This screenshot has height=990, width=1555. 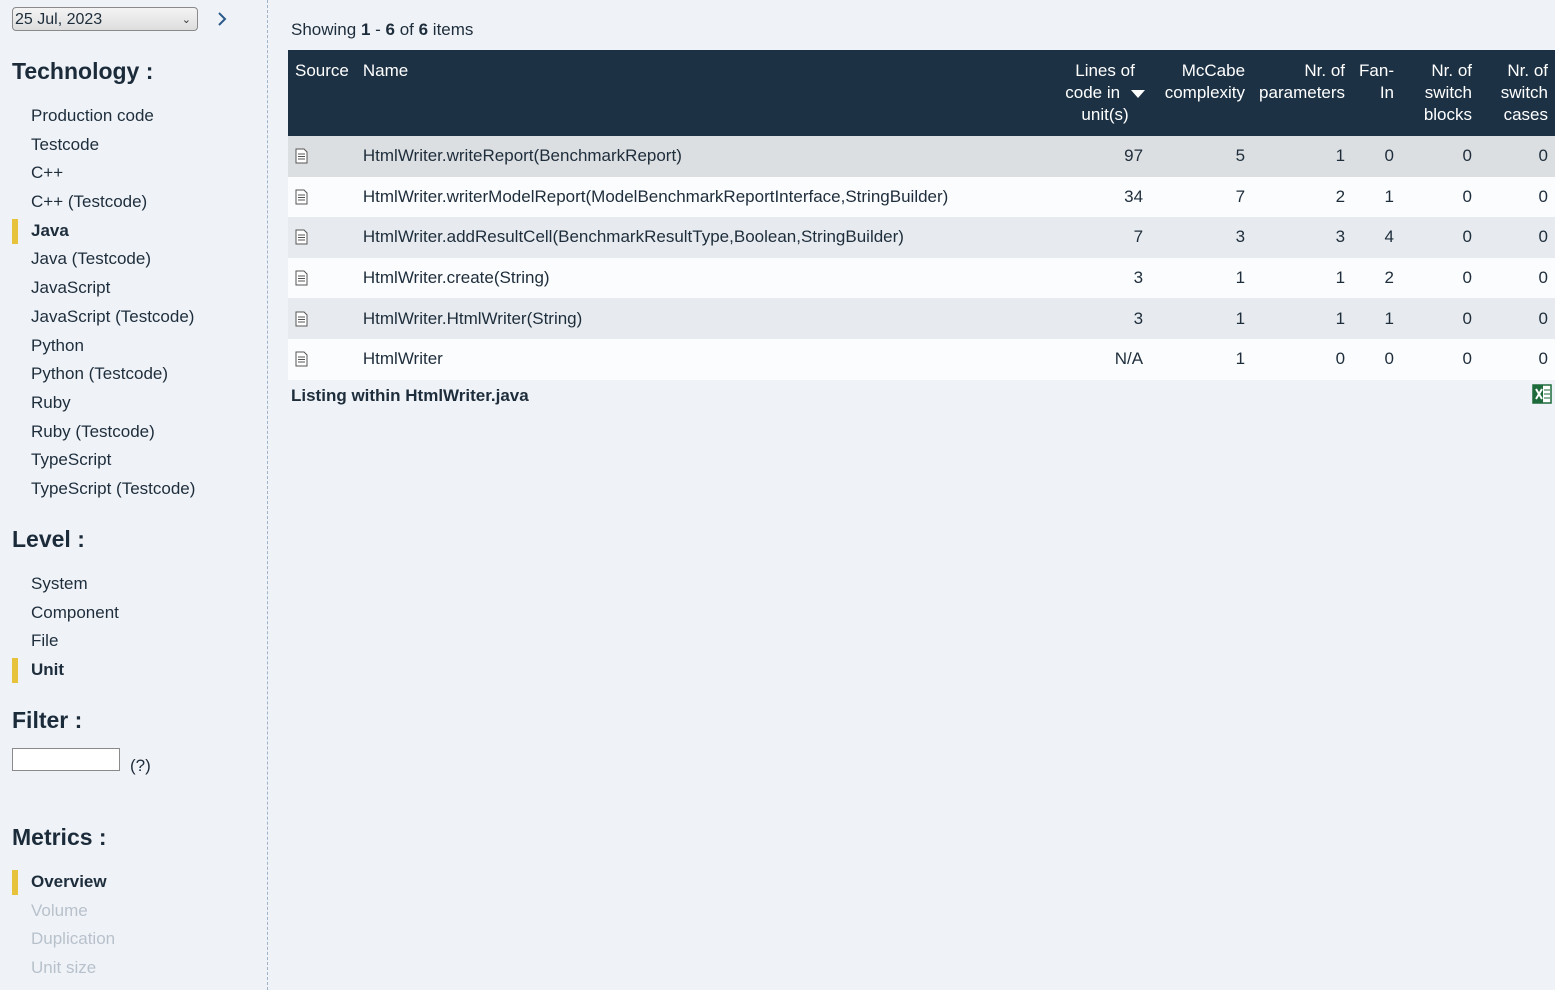 I want to click on nav-technology-python-testcode: Python (Testcode), so click(x=132, y=374).